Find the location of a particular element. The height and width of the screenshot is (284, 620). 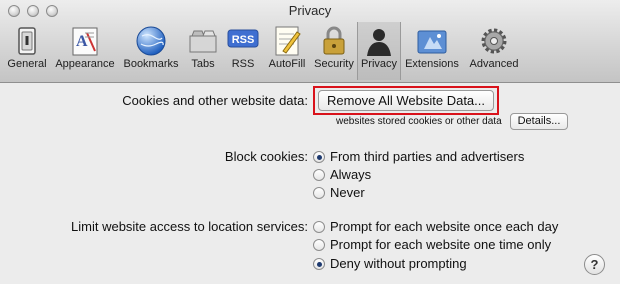

autofill-icon is located at coordinates (288, 41).